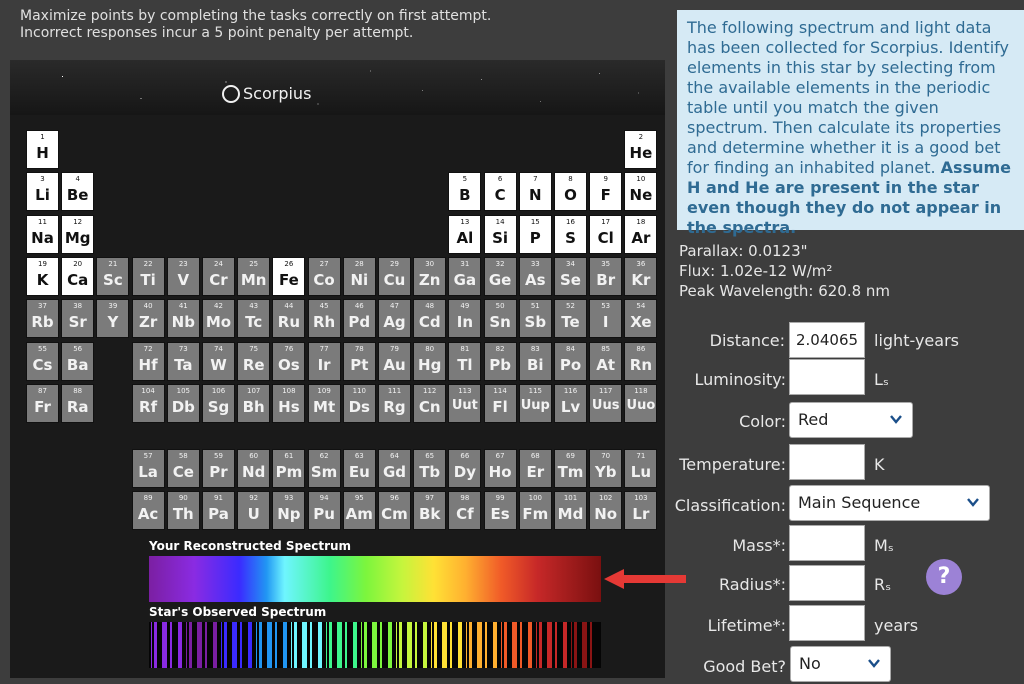  What do you see at coordinates (289, 468) in the screenshot?
I see `element-pm: 61 Pm` at bounding box center [289, 468].